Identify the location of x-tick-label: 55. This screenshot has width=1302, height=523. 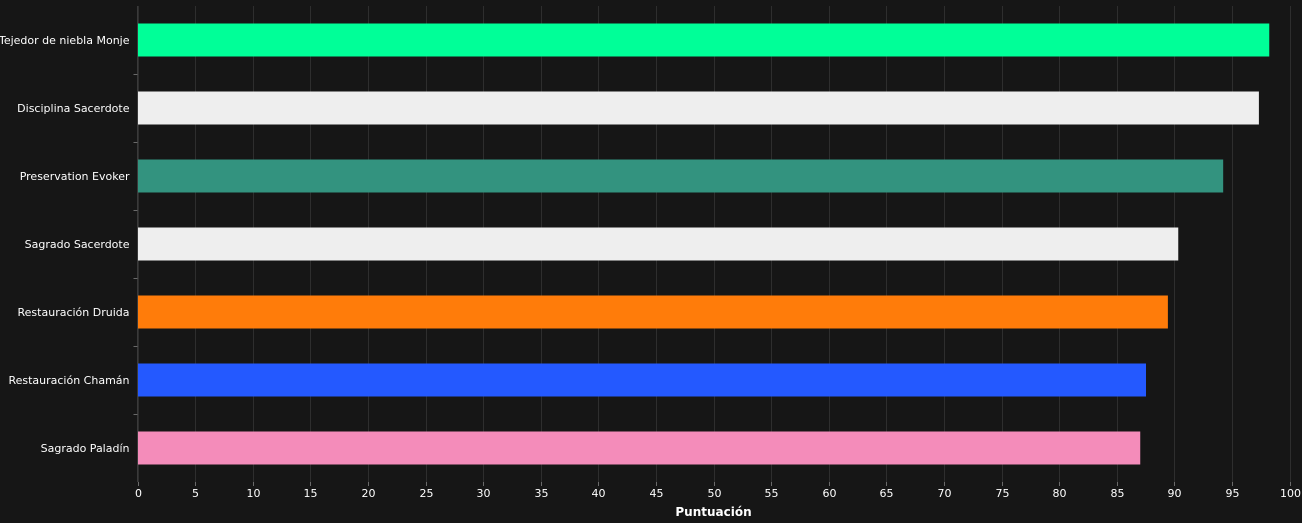
(772, 493).